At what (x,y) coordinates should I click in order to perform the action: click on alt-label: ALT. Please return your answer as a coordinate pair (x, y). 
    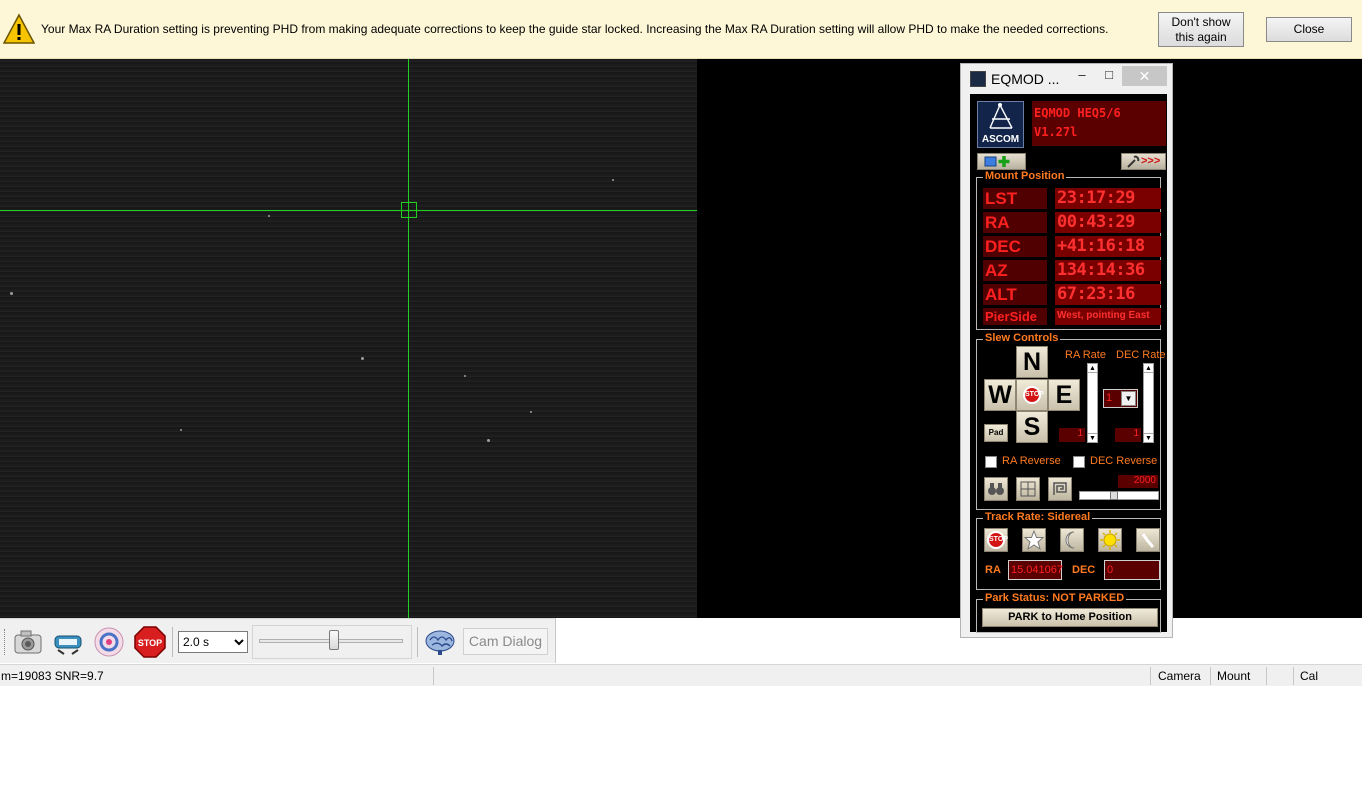
    Looking at the image, I should click on (1015, 294).